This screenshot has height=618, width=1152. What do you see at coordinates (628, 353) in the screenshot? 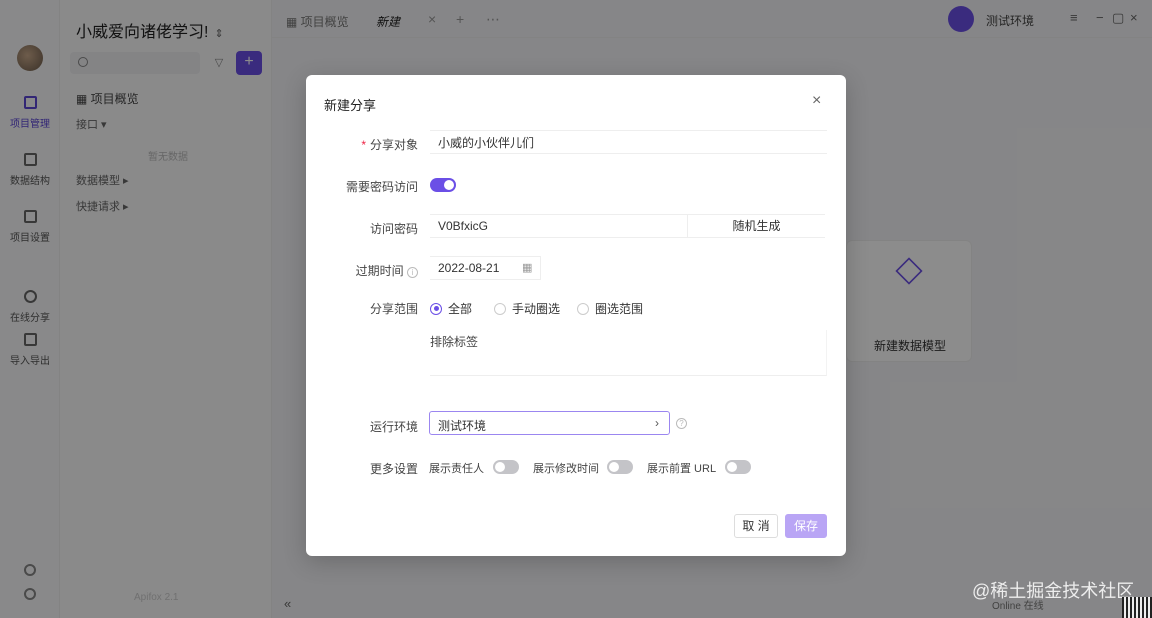
I see `exclude-tags-field: 排除标签` at bounding box center [628, 353].